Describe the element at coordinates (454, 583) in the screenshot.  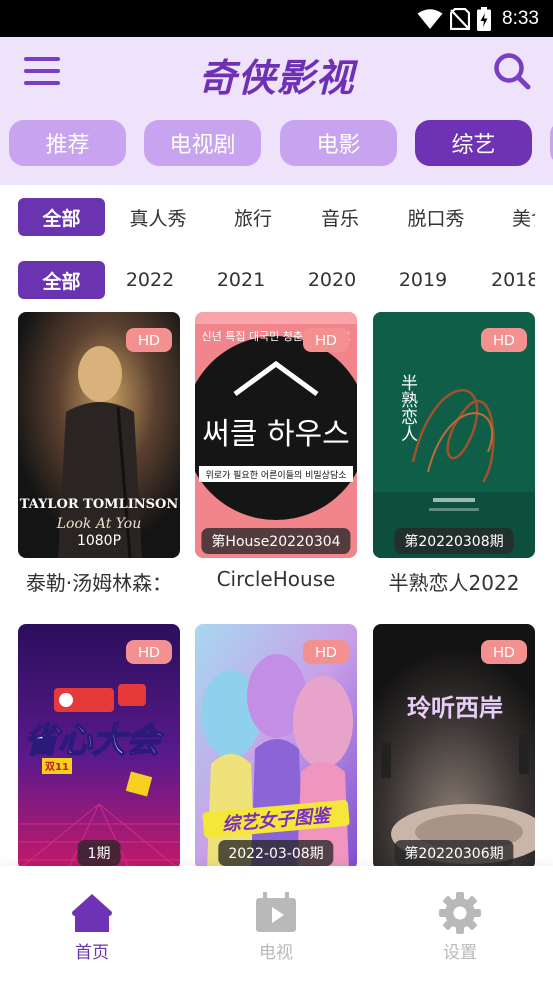
I see `card-title: 半熟恋人2022` at that location.